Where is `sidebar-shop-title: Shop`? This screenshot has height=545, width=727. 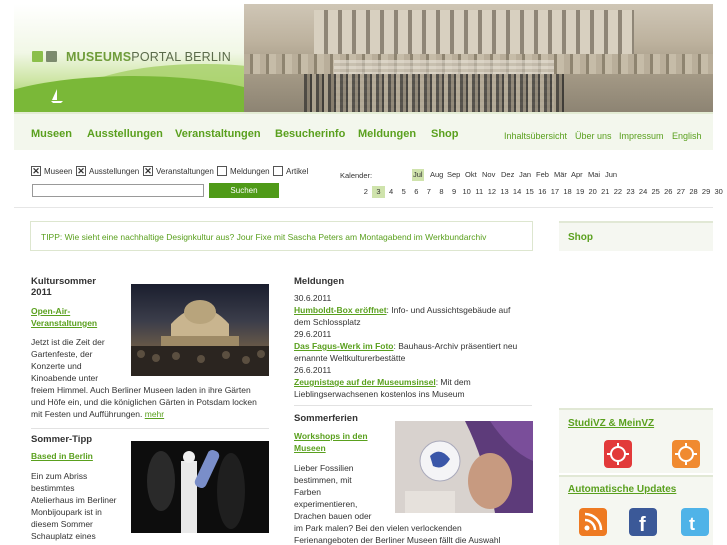 sidebar-shop-title: Shop is located at coordinates (580, 237).